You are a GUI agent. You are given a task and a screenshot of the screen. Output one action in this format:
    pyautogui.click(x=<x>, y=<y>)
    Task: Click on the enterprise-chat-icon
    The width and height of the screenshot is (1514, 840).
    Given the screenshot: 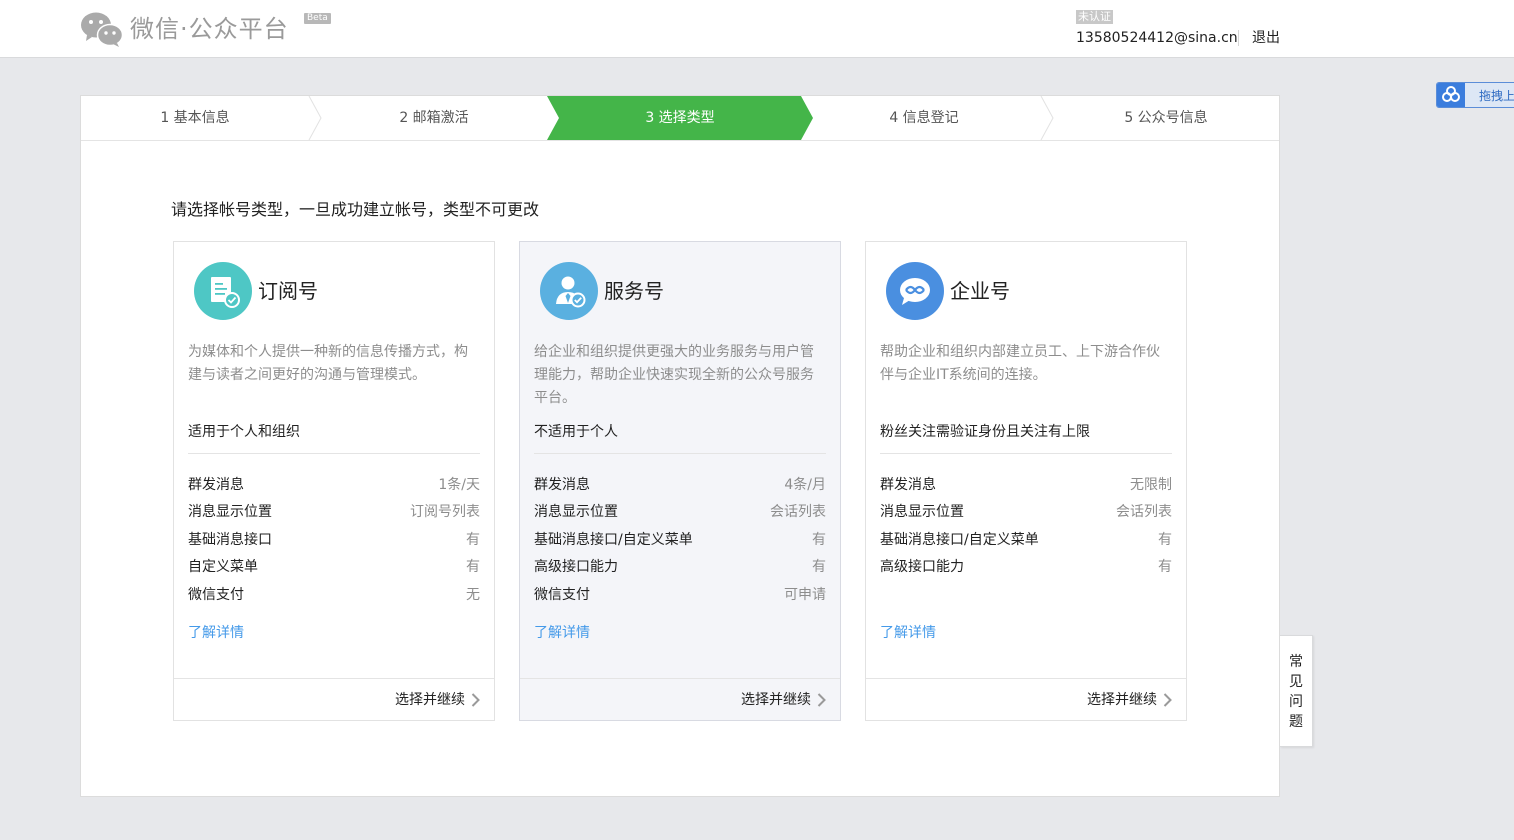 What is the action you would take?
    pyautogui.click(x=915, y=291)
    